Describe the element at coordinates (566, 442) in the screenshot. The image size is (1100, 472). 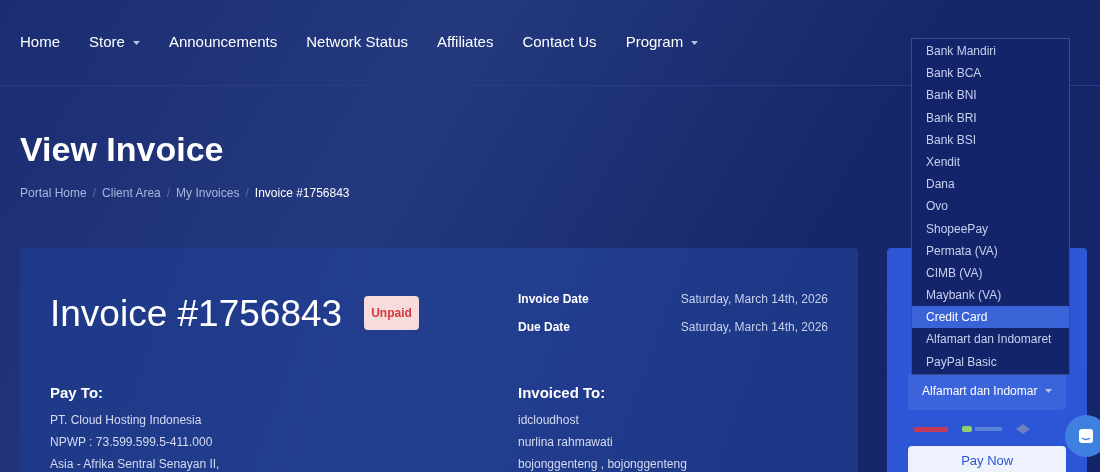
I see `address-line: nurlina rahmawati` at that location.